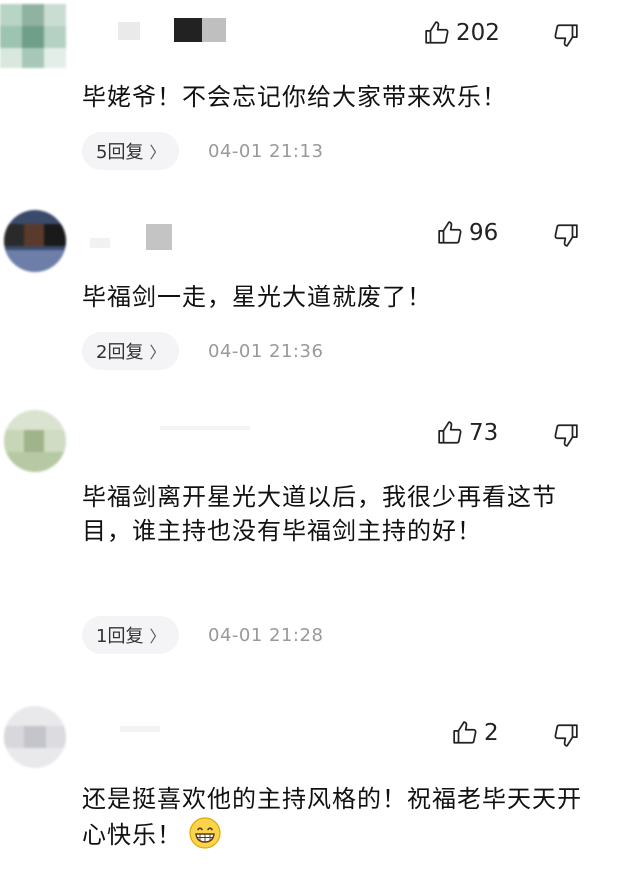  Describe the element at coordinates (120, 152) in the screenshot. I see `reply-count-label: 5回复` at that location.